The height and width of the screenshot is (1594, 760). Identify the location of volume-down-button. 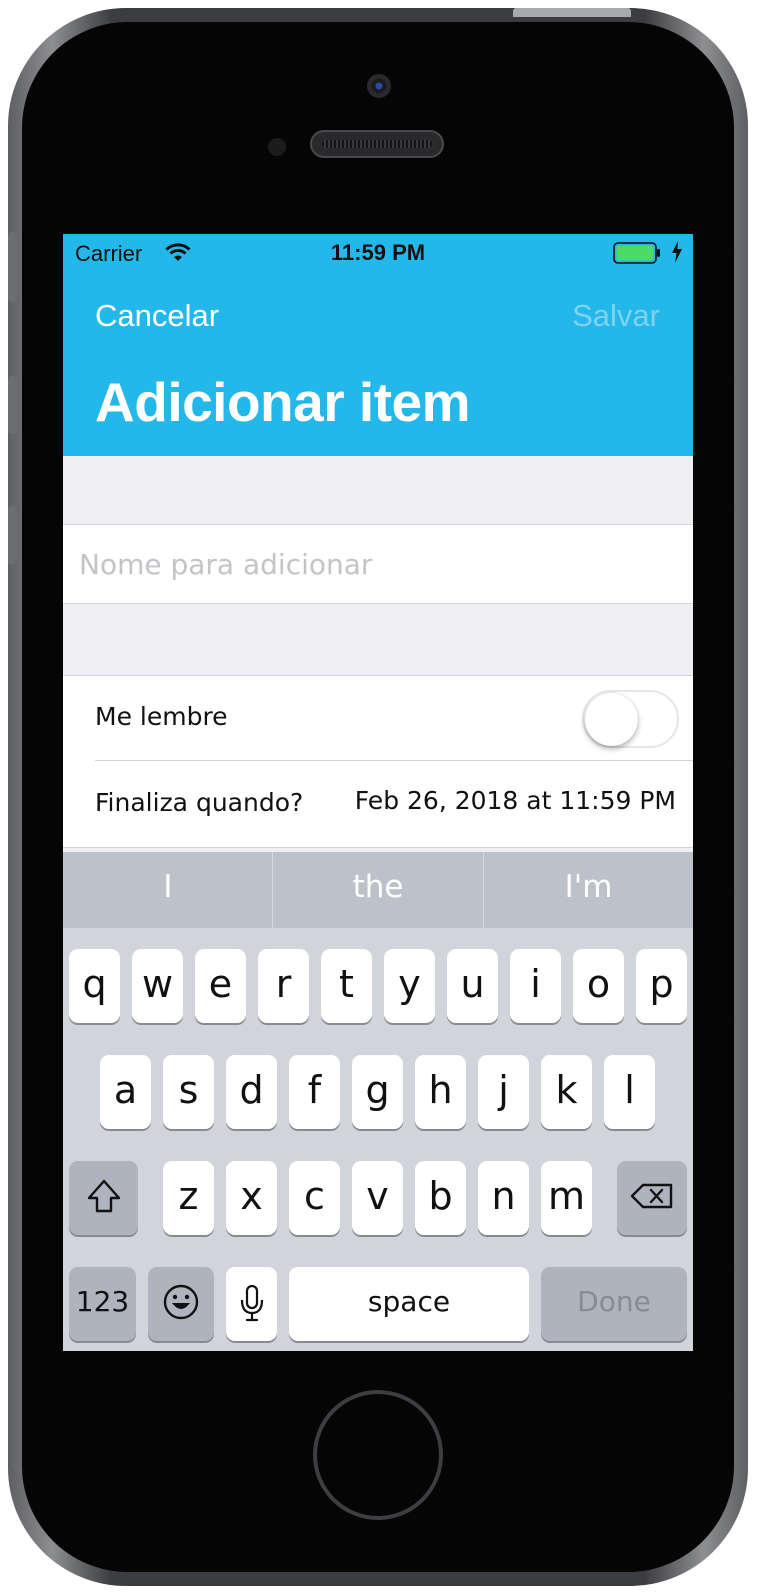
(12, 535).